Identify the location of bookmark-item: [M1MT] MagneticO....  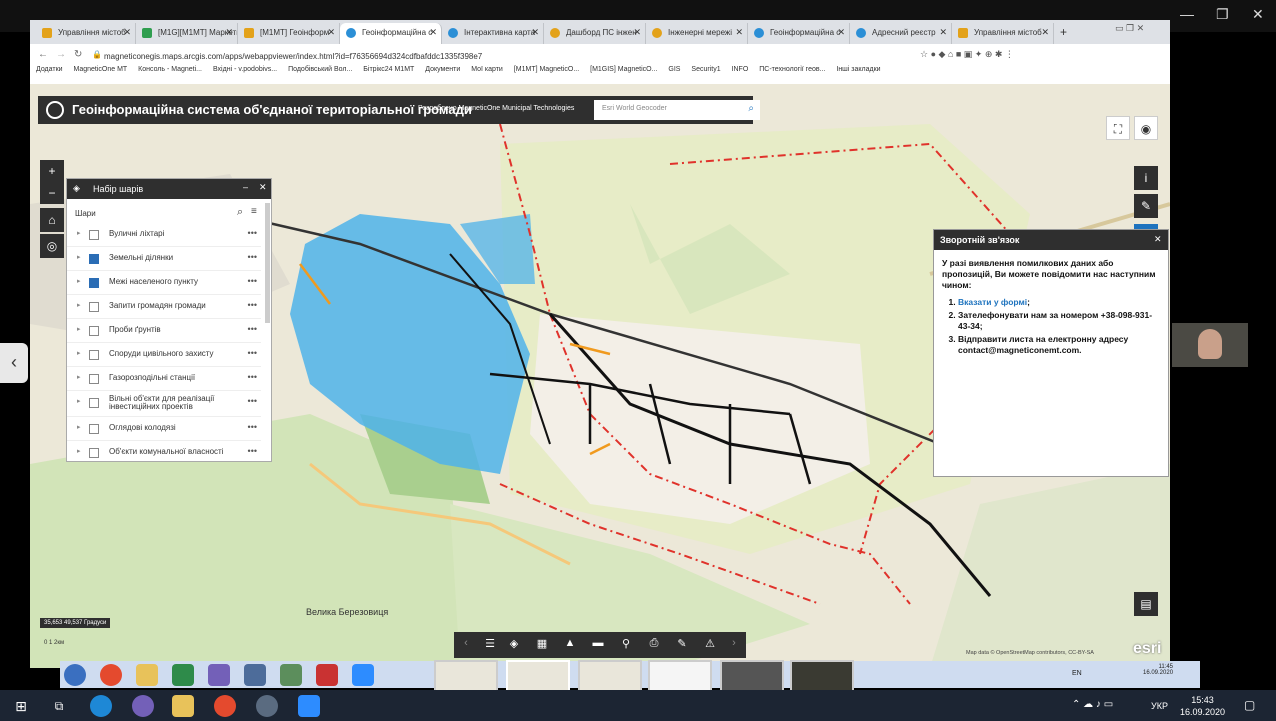
(546, 69).